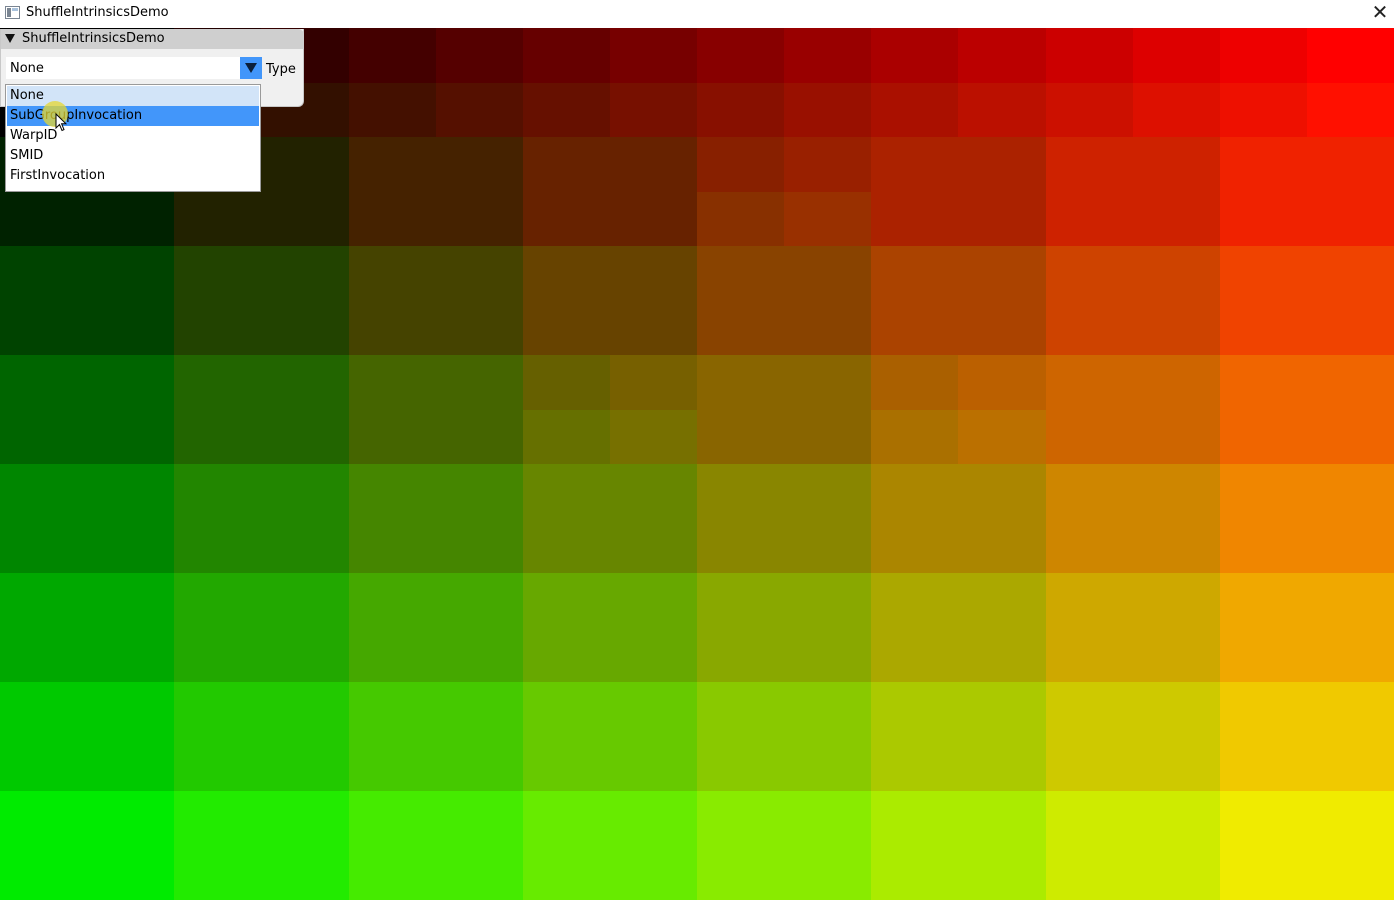 The height and width of the screenshot is (900, 1394). I want to click on combo-current-value: None, so click(27, 68).